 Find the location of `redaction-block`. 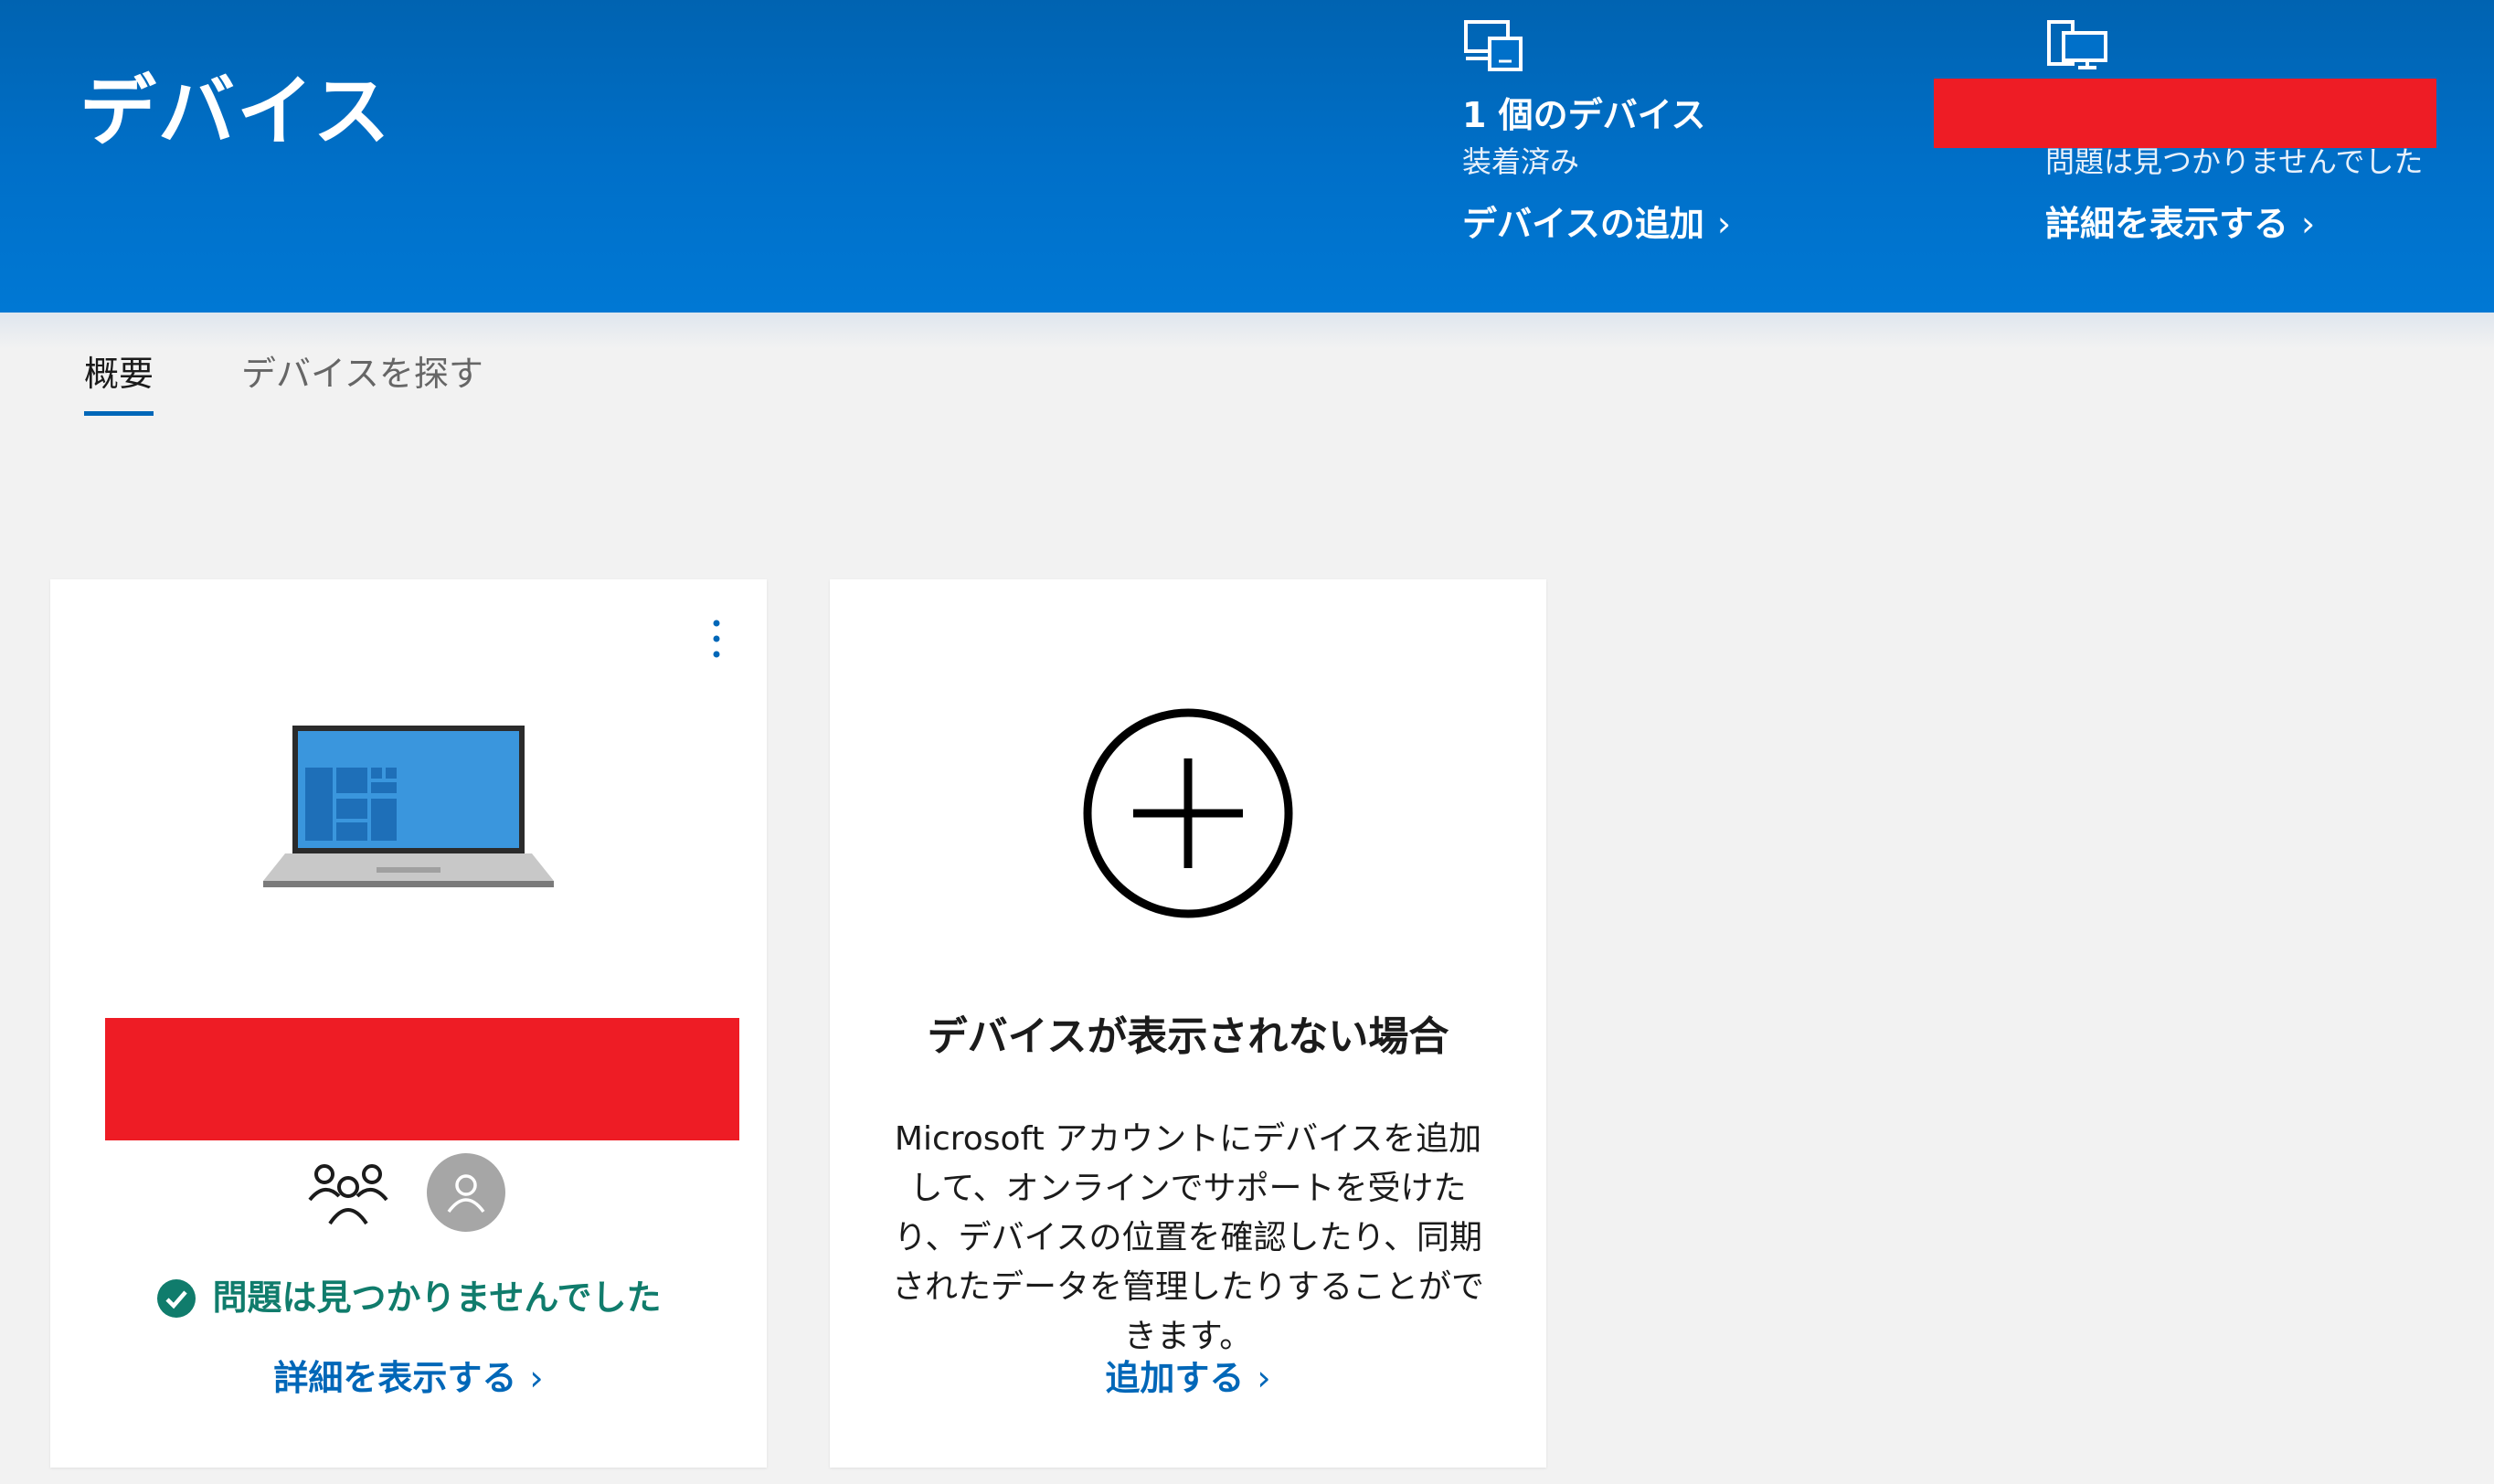

redaction-block is located at coordinates (2185, 113).